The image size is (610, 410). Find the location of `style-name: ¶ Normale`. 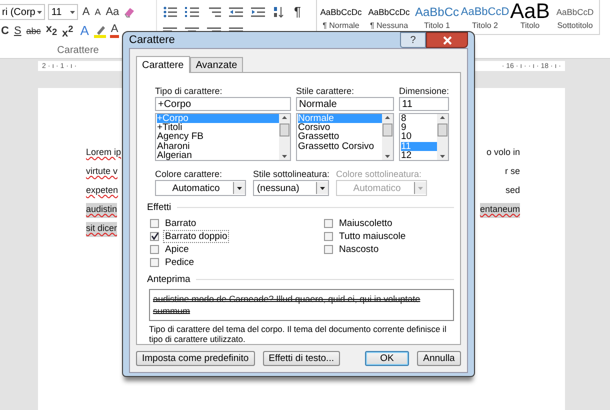

style-name: ¶ Normale is located at coordinates (341, 25).